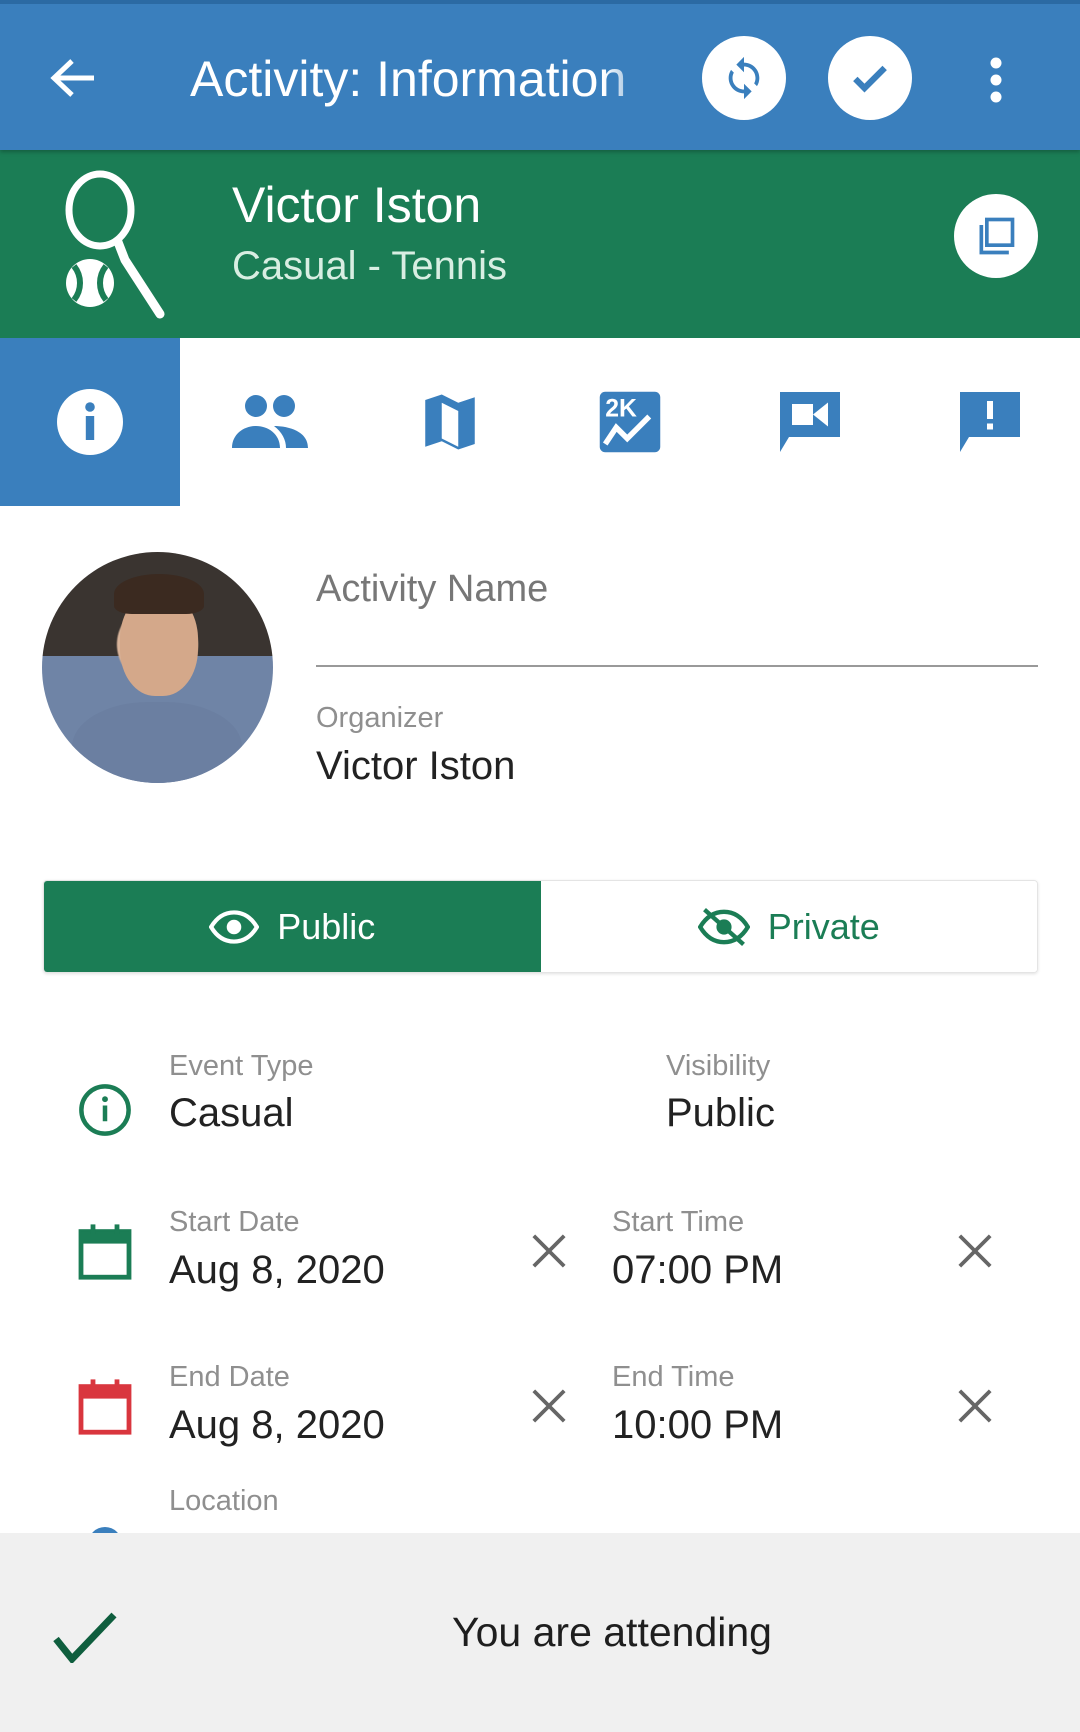 Image resolution: width=1080 pixels, height=1732 pixels. What do you see at coordinates (105, 1110) in the screenshot?
I see `info-outline-icon` at bounding box center [105, 1110].